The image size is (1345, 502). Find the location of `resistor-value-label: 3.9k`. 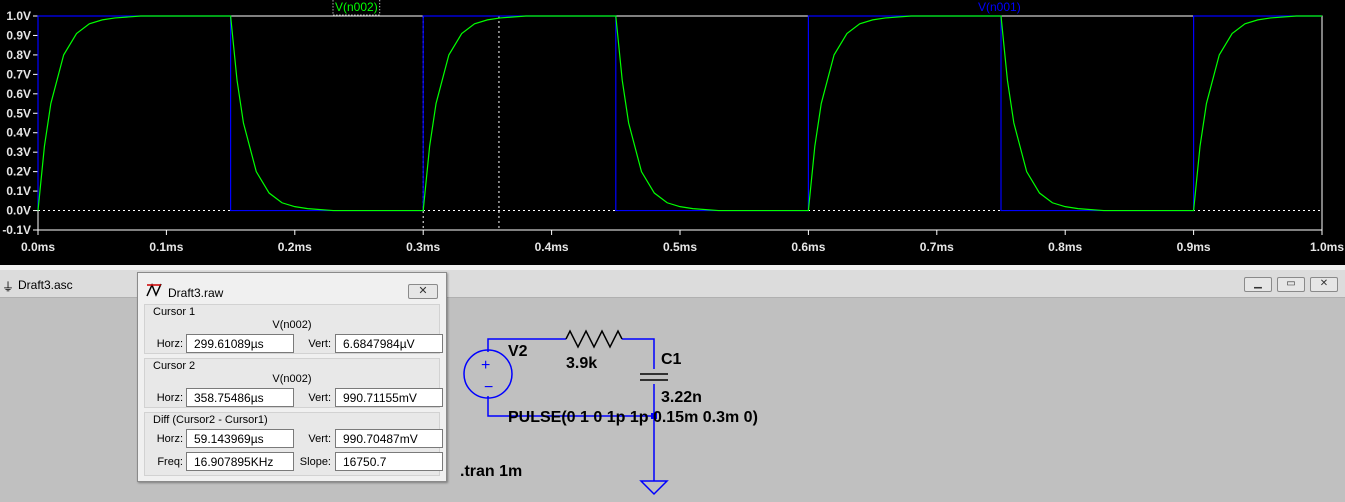

resistor-value-label: 3.9k is located at coordinates (581, 363).